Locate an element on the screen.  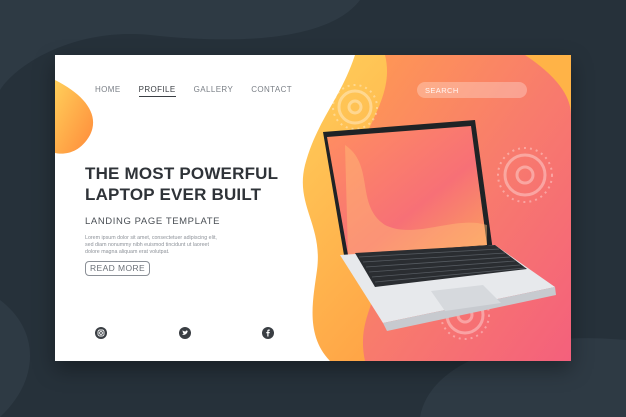
twitter-icon is located at coordinates (185, 333).